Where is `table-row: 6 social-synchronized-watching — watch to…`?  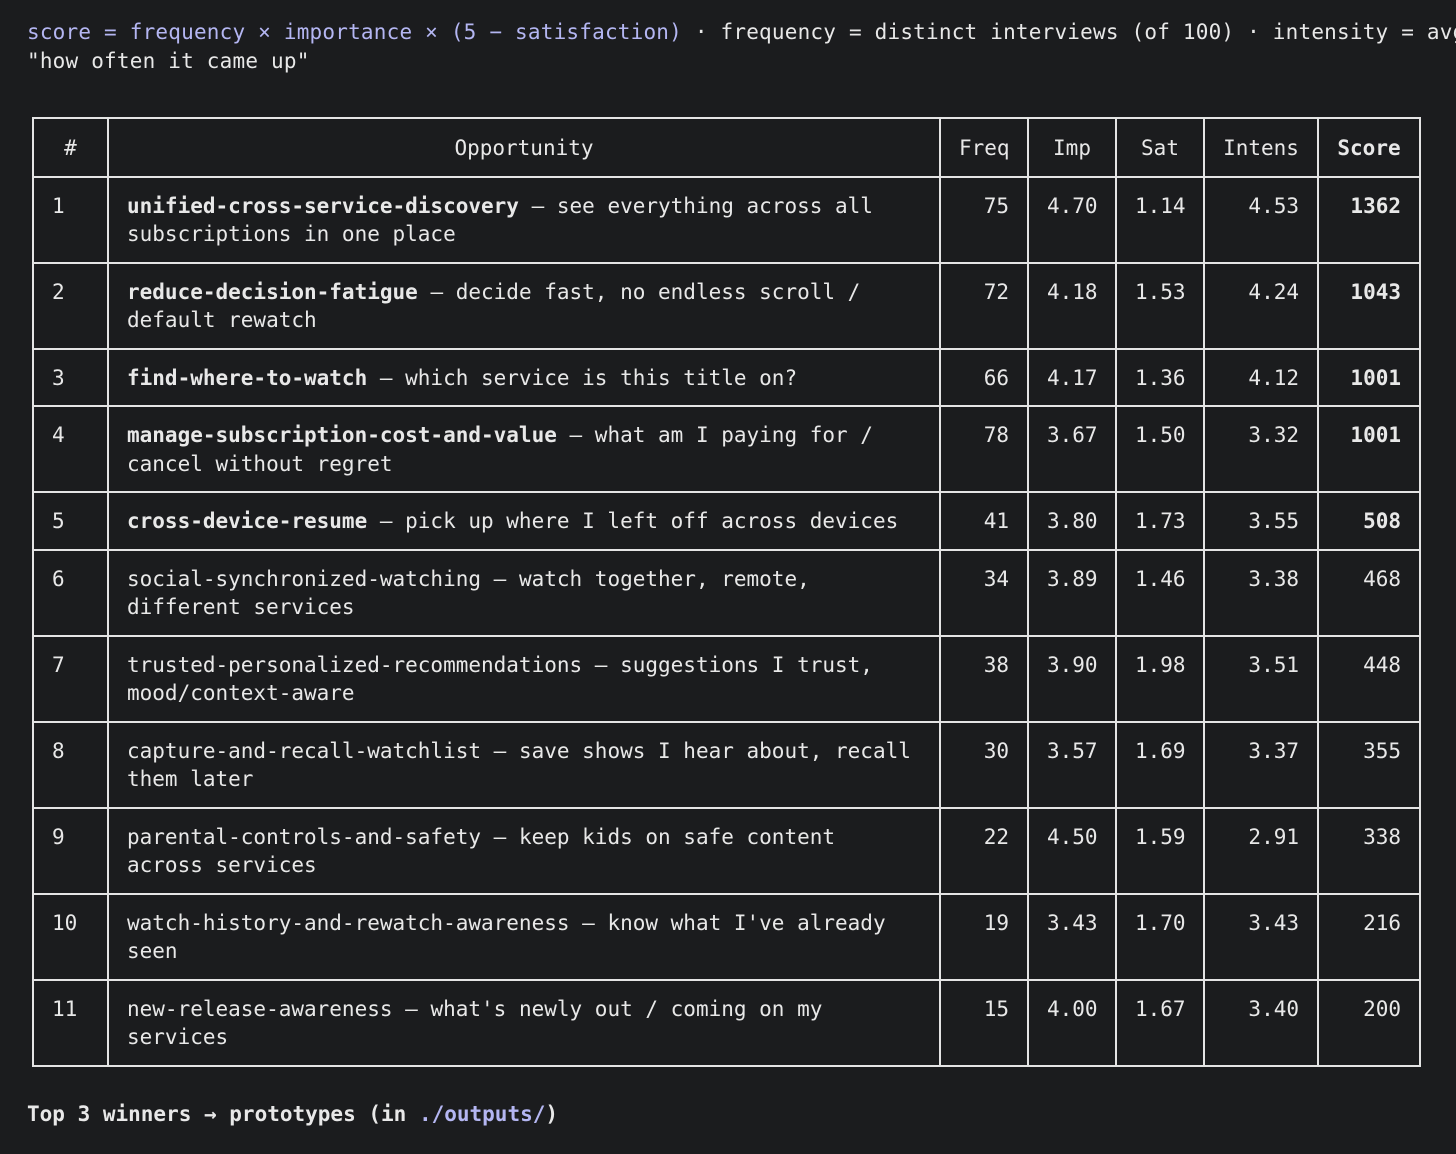 table-row: 6 social-synchronized-watching — watch to… is located at coordinates (726, 592).